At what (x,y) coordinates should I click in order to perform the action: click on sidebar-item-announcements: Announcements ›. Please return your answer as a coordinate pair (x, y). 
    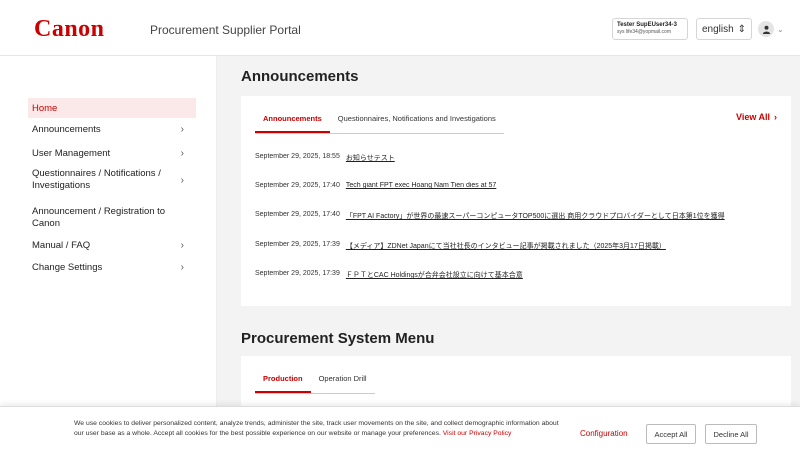
    Looking at the image, I should click on (112, 129).